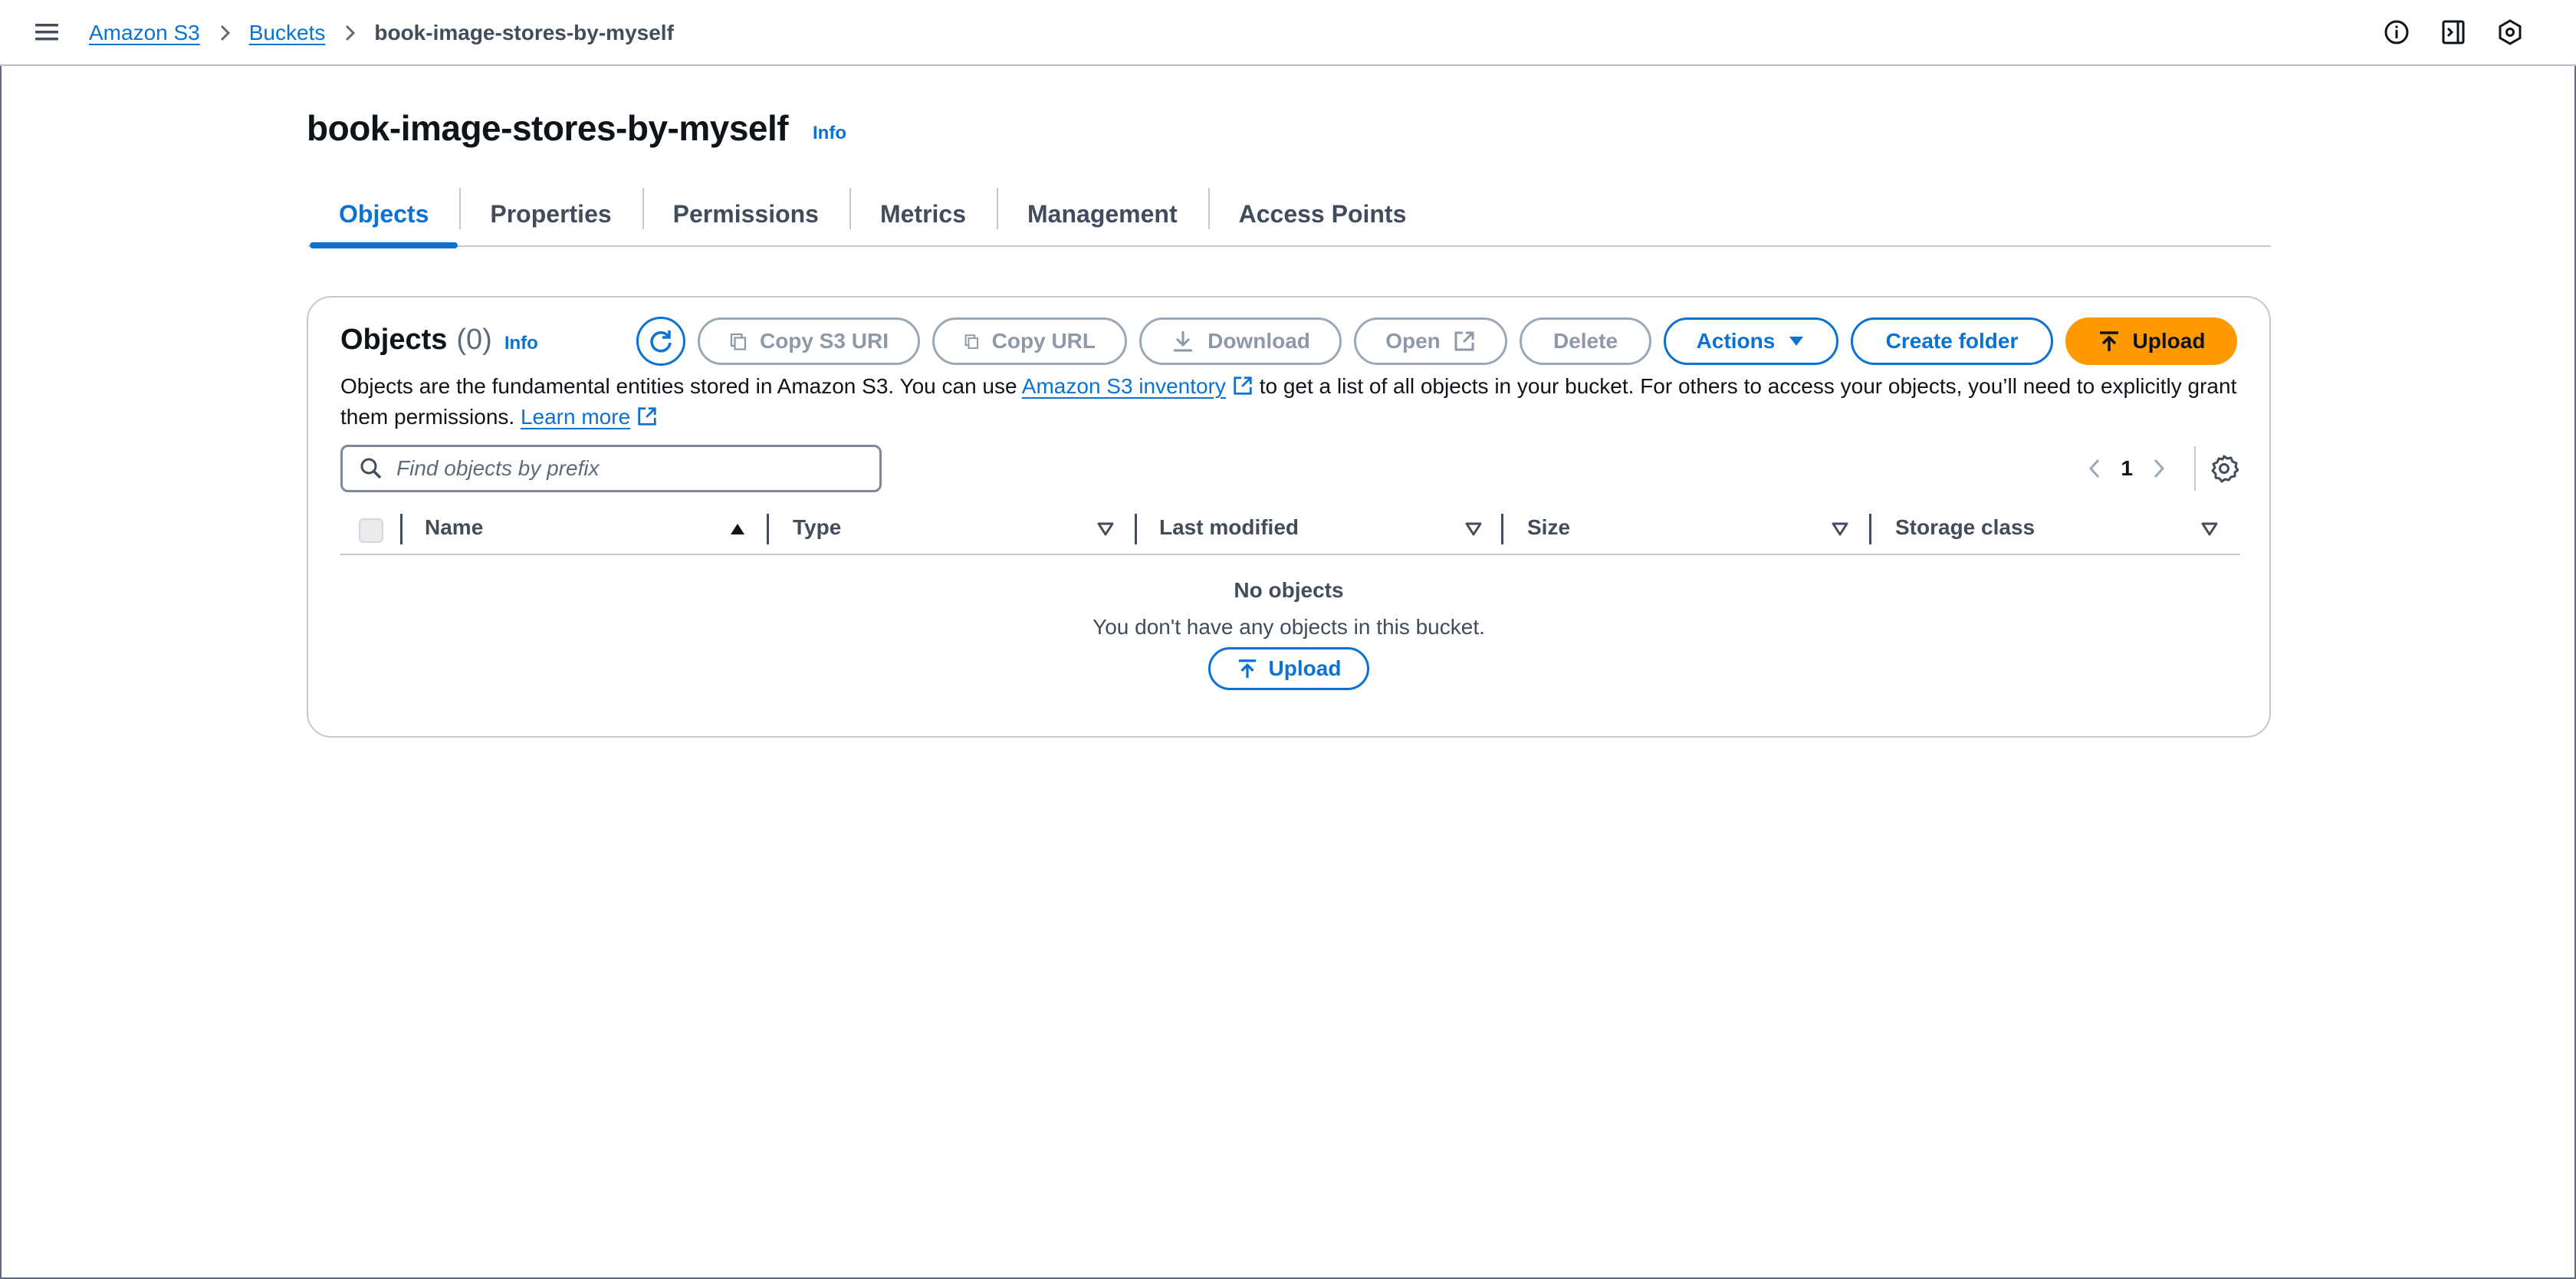  I want to click on actions-dropdown-button: Actions, so click(1751, 341).